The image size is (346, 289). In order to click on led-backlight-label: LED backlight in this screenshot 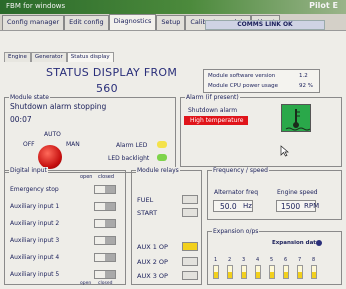, I will do `click(129, 158)`.